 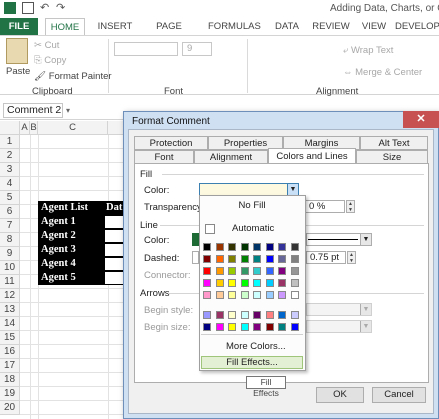 I want to click on automatic-checkbox, so click(x=210, y=229).